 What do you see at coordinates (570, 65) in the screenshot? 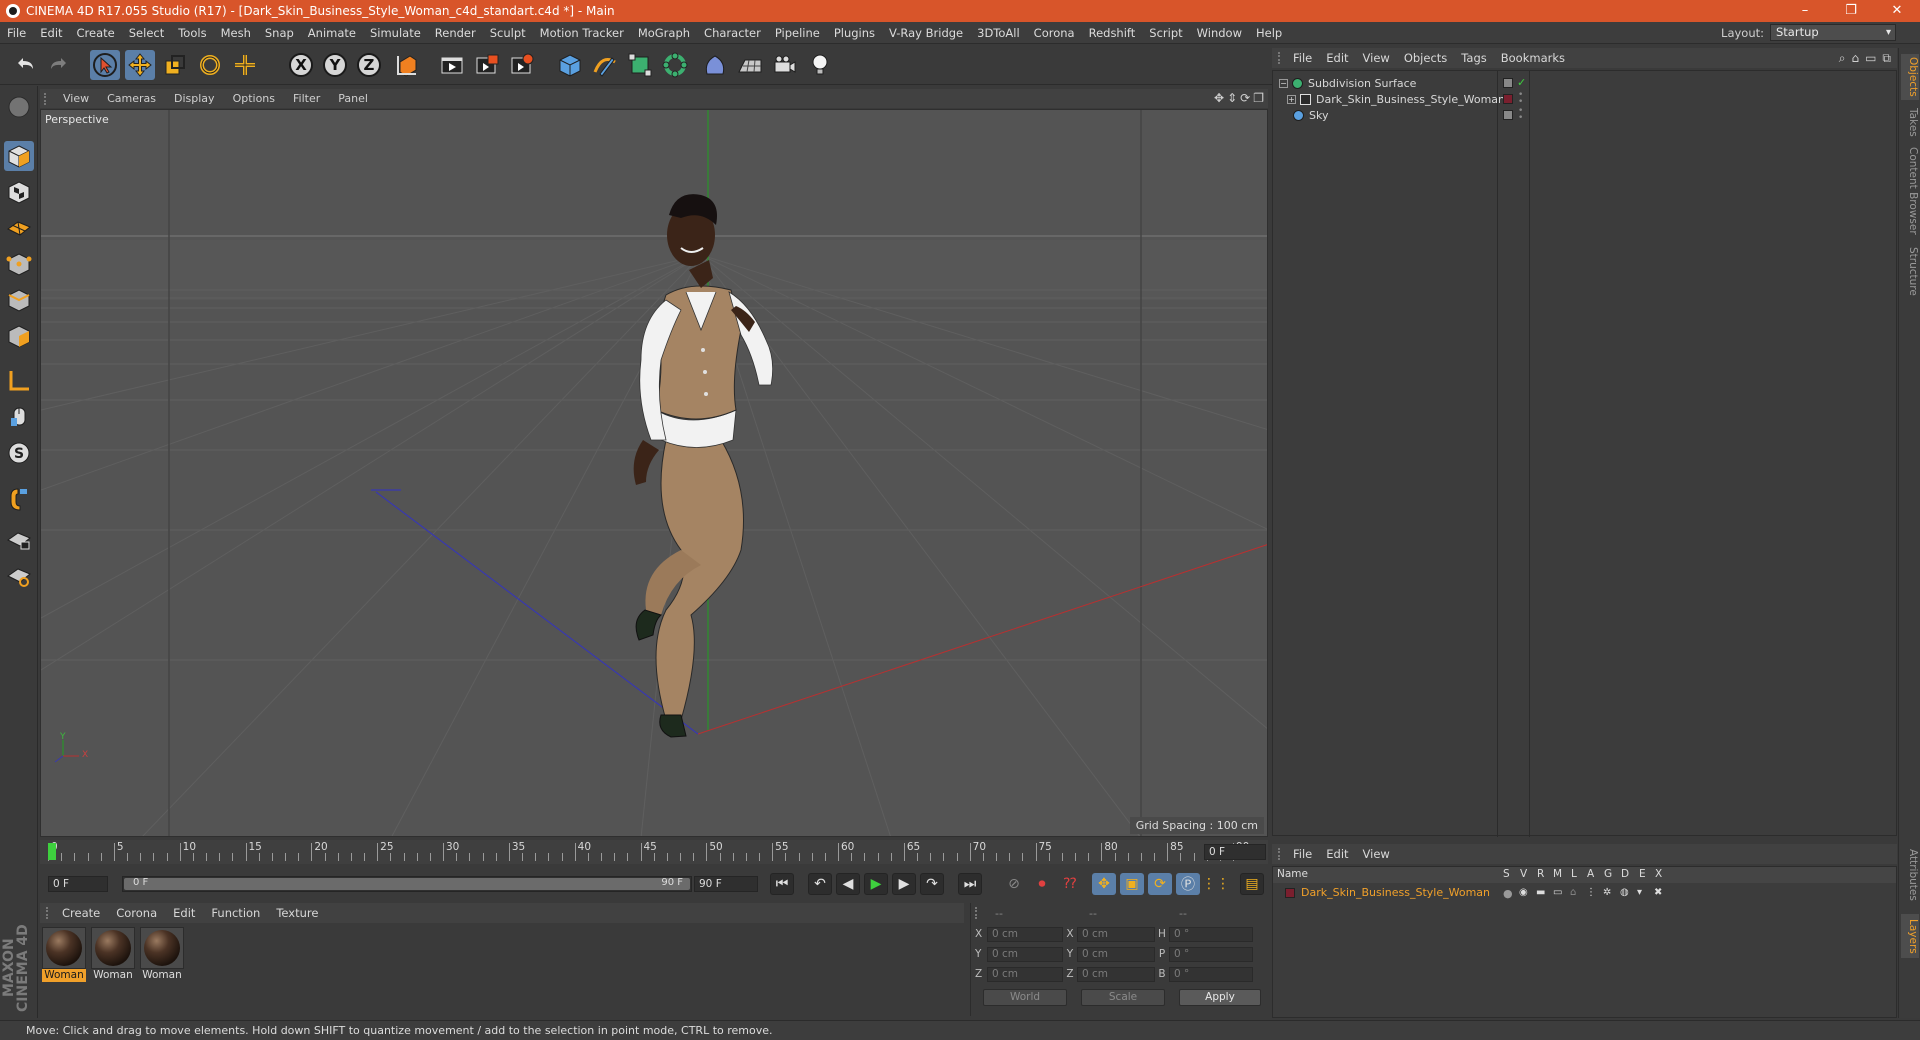
I see `cube-icon` at bounding box center [570, 65].